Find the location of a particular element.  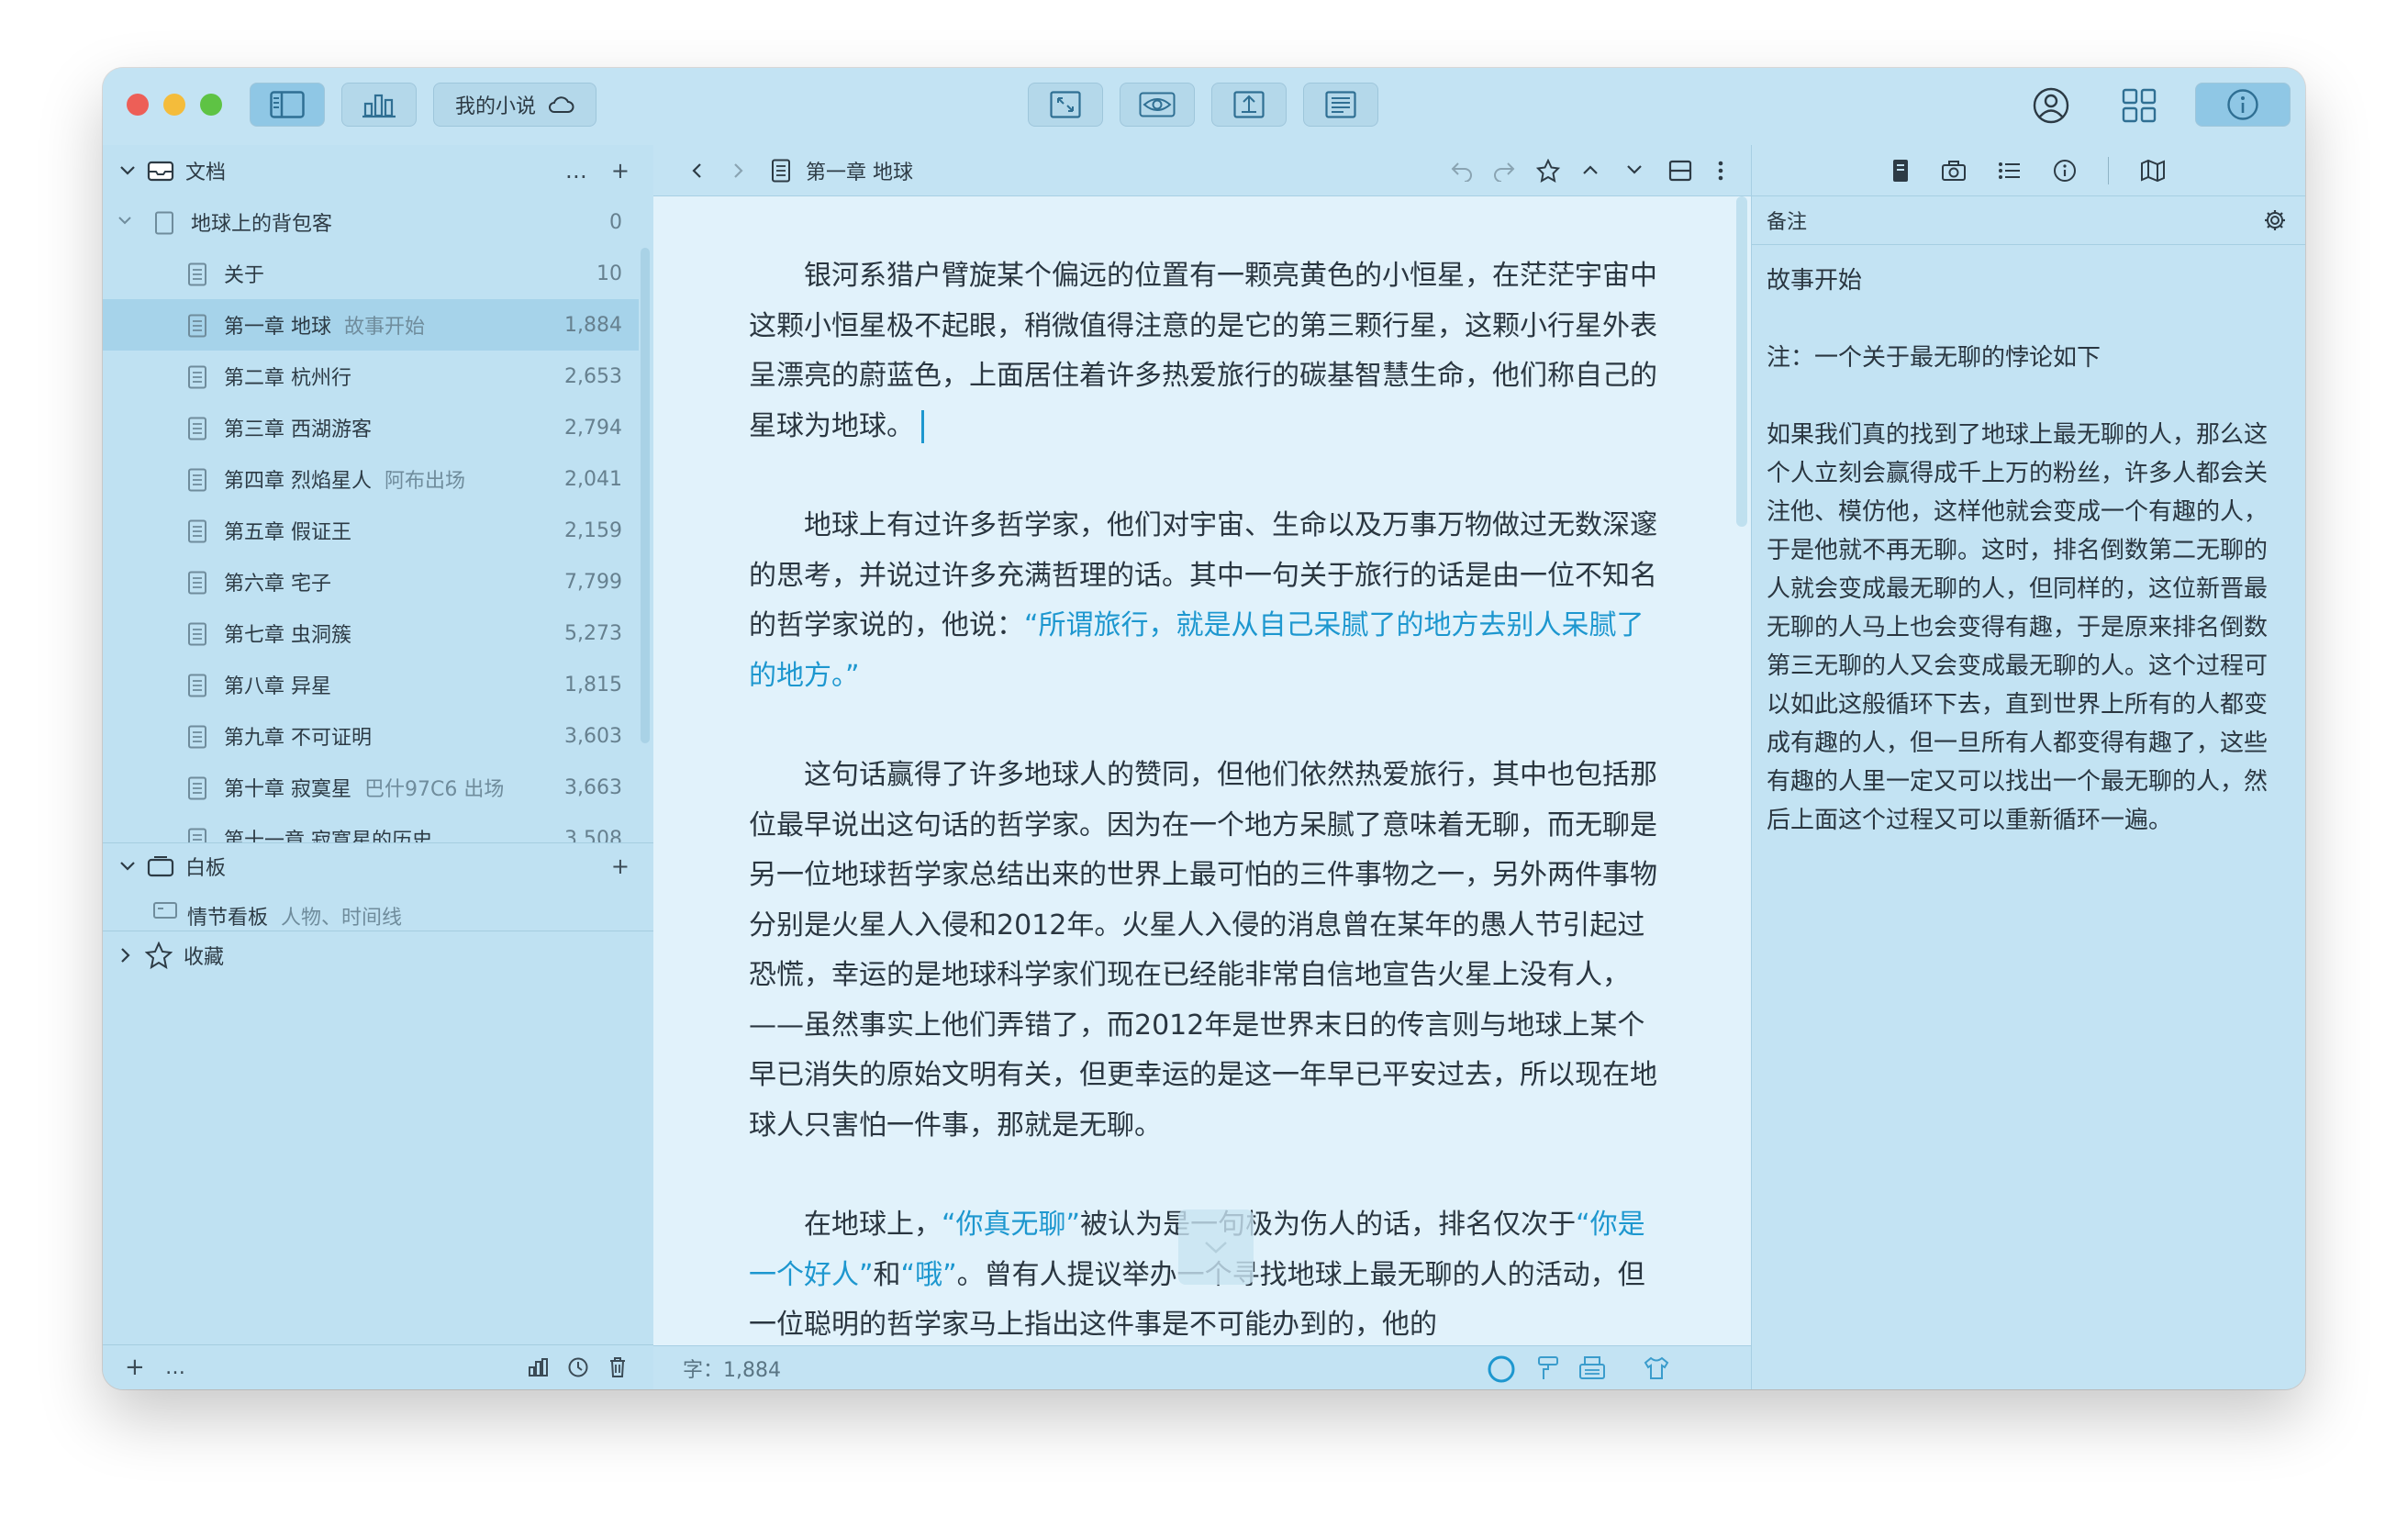

user-circle-icon is located at coordinates (2051, 106).